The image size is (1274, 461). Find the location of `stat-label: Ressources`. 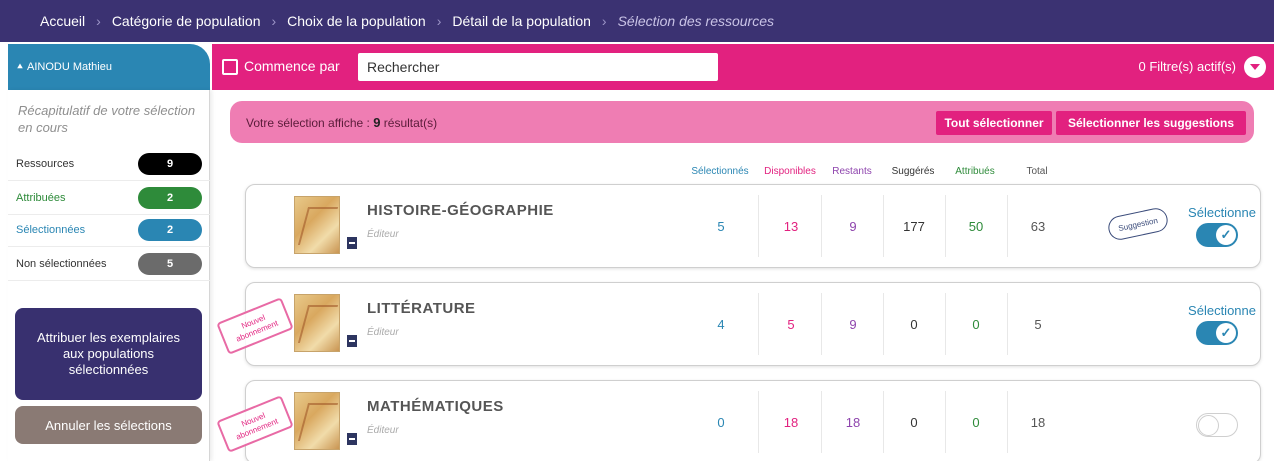

stat-label: Ressources is located at coordinates (45, 163).